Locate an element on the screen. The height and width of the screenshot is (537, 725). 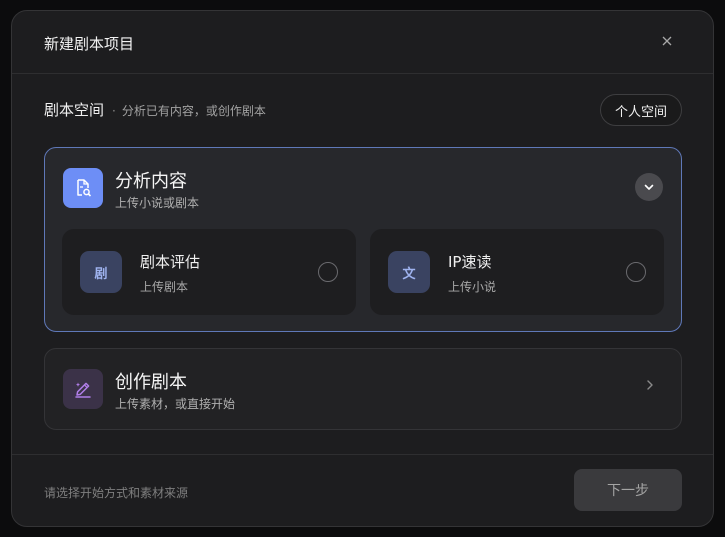
document-search-icon is located at coordinates (83, 188).